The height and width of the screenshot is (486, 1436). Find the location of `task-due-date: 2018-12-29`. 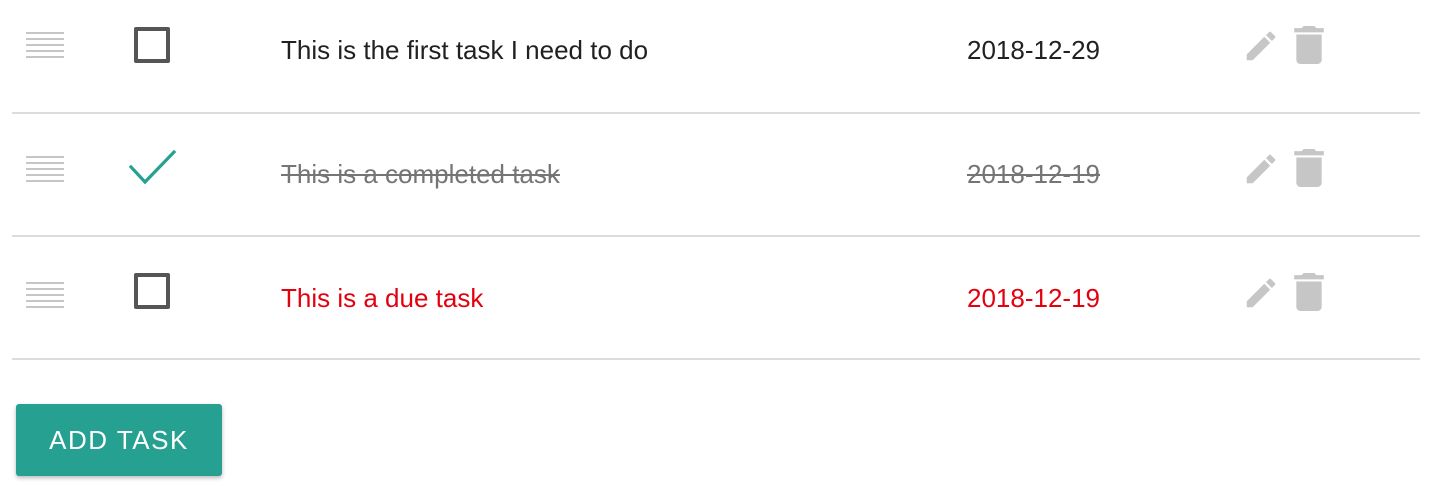

task-due-date: 2018-12-29 is located at coordinates (1033, 50).